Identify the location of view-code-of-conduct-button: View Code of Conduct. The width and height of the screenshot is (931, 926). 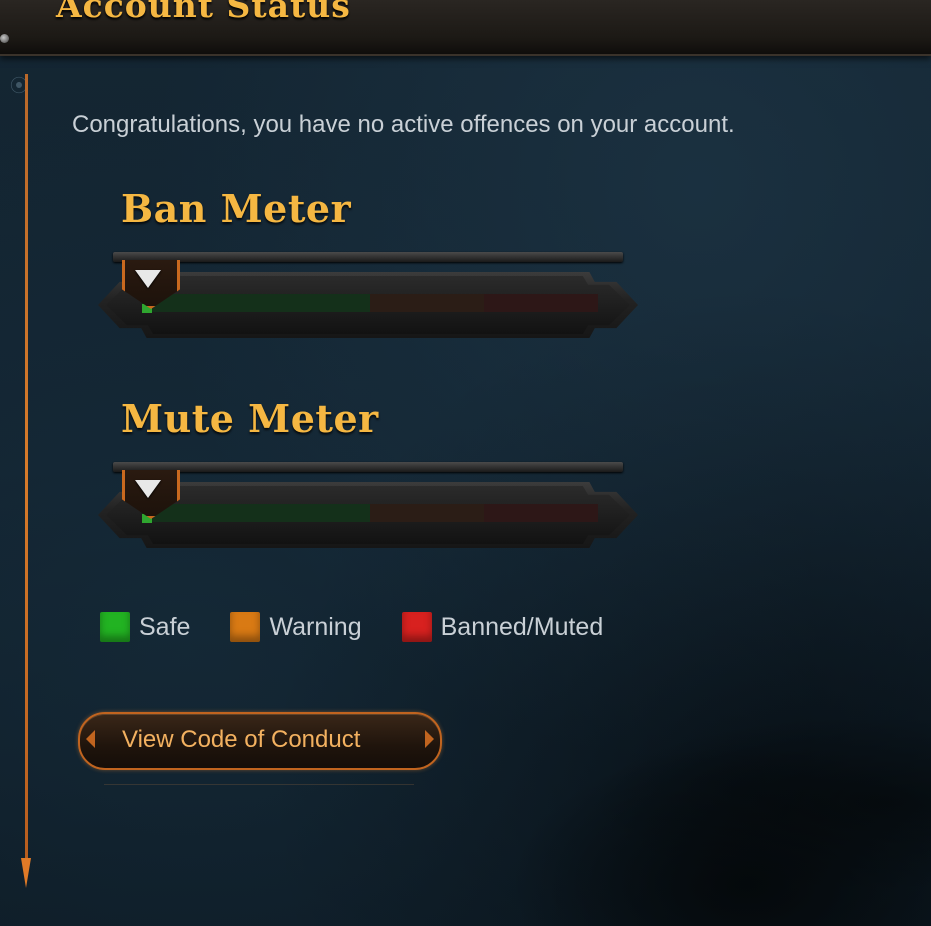
(260, 741).